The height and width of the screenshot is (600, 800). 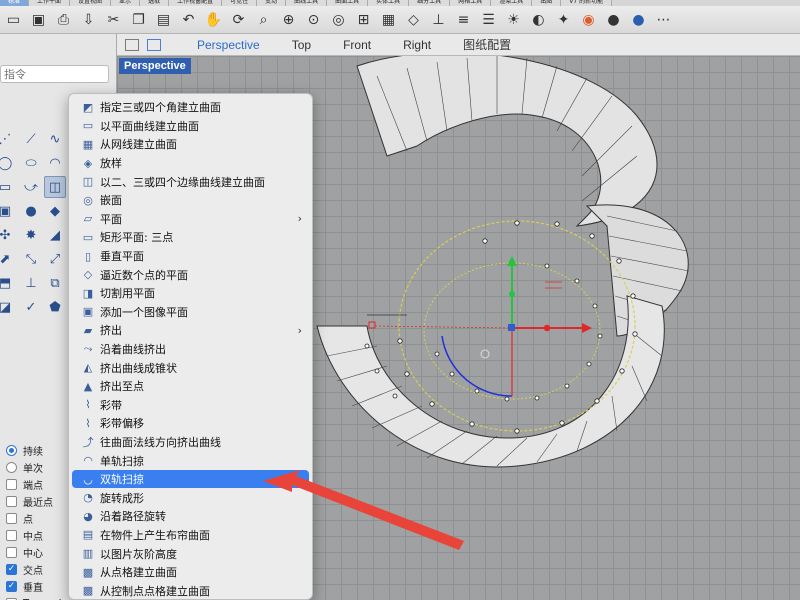 What do you see at coordinates (190, 590) in the screenshot?
I see `menu-item: ▩ 从控制点点格建立曲面` at bounding box center [190, 590].